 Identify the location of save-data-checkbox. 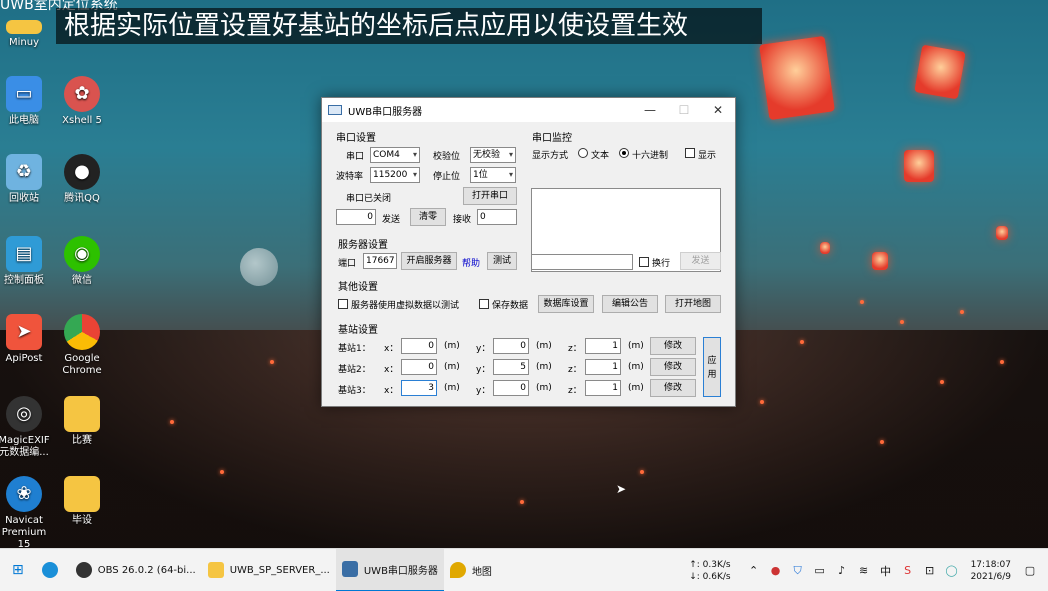
(484, 304).